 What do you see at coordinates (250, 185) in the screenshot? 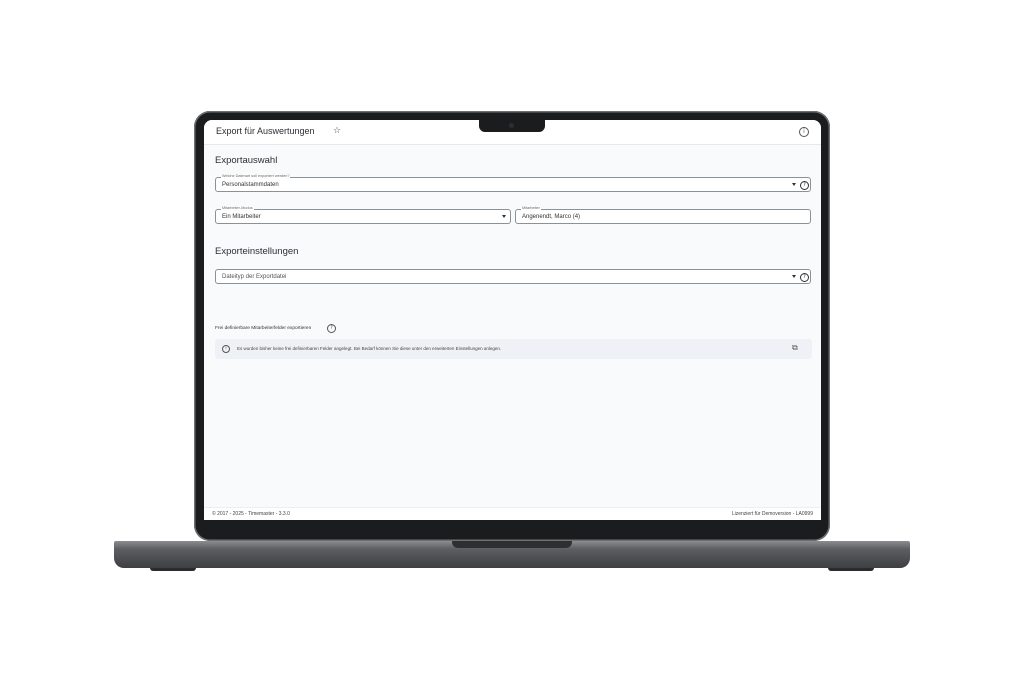
I see `data-type-value: Personalstammdaten` at bounding box center [250, 185].